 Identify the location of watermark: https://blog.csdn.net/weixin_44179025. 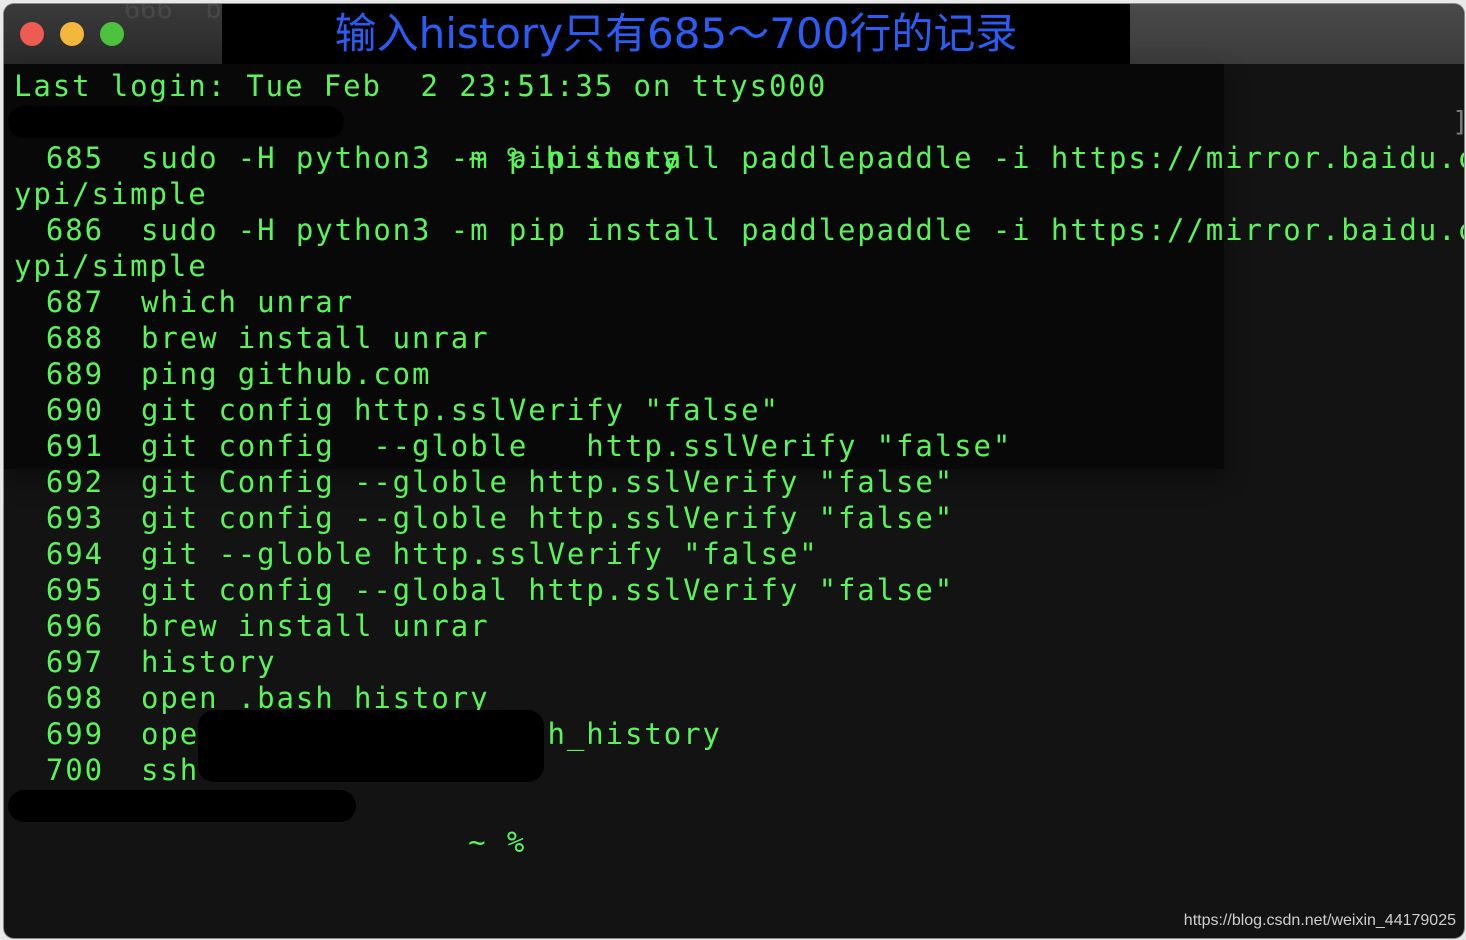
(1319, 920).